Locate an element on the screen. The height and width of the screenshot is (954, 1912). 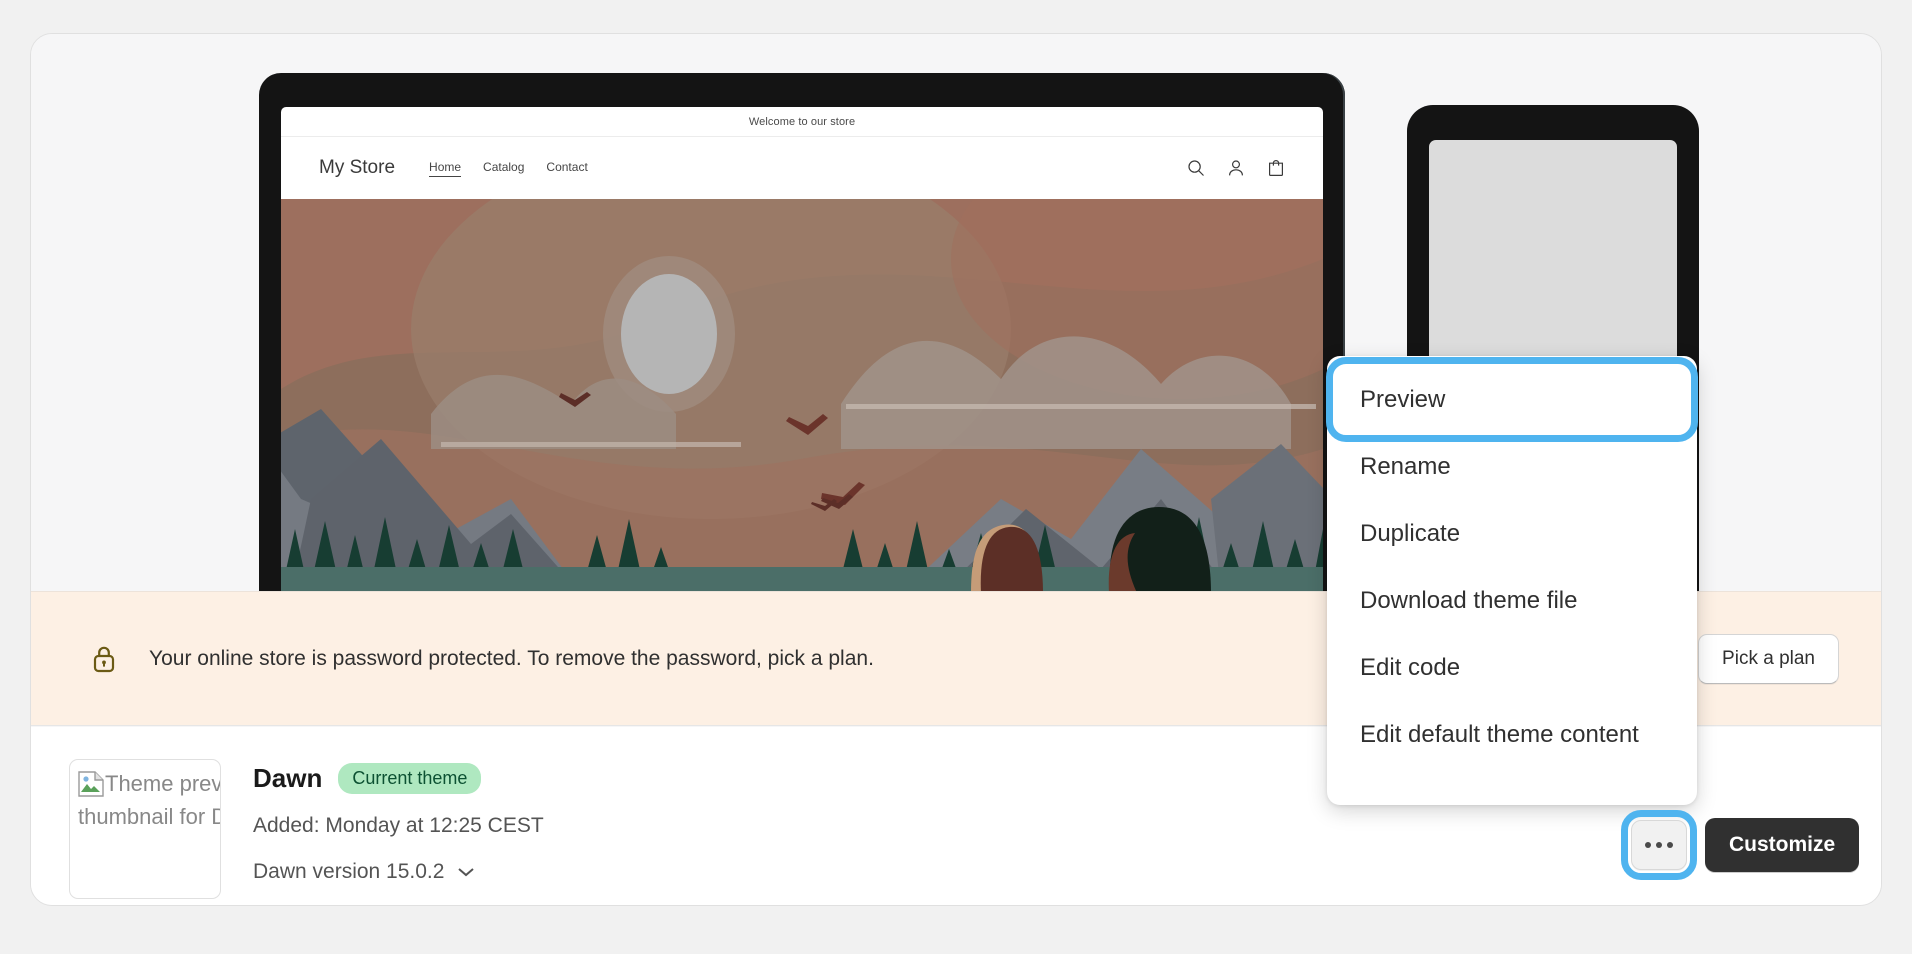
lock-icon is located at coordinates (104, 659).